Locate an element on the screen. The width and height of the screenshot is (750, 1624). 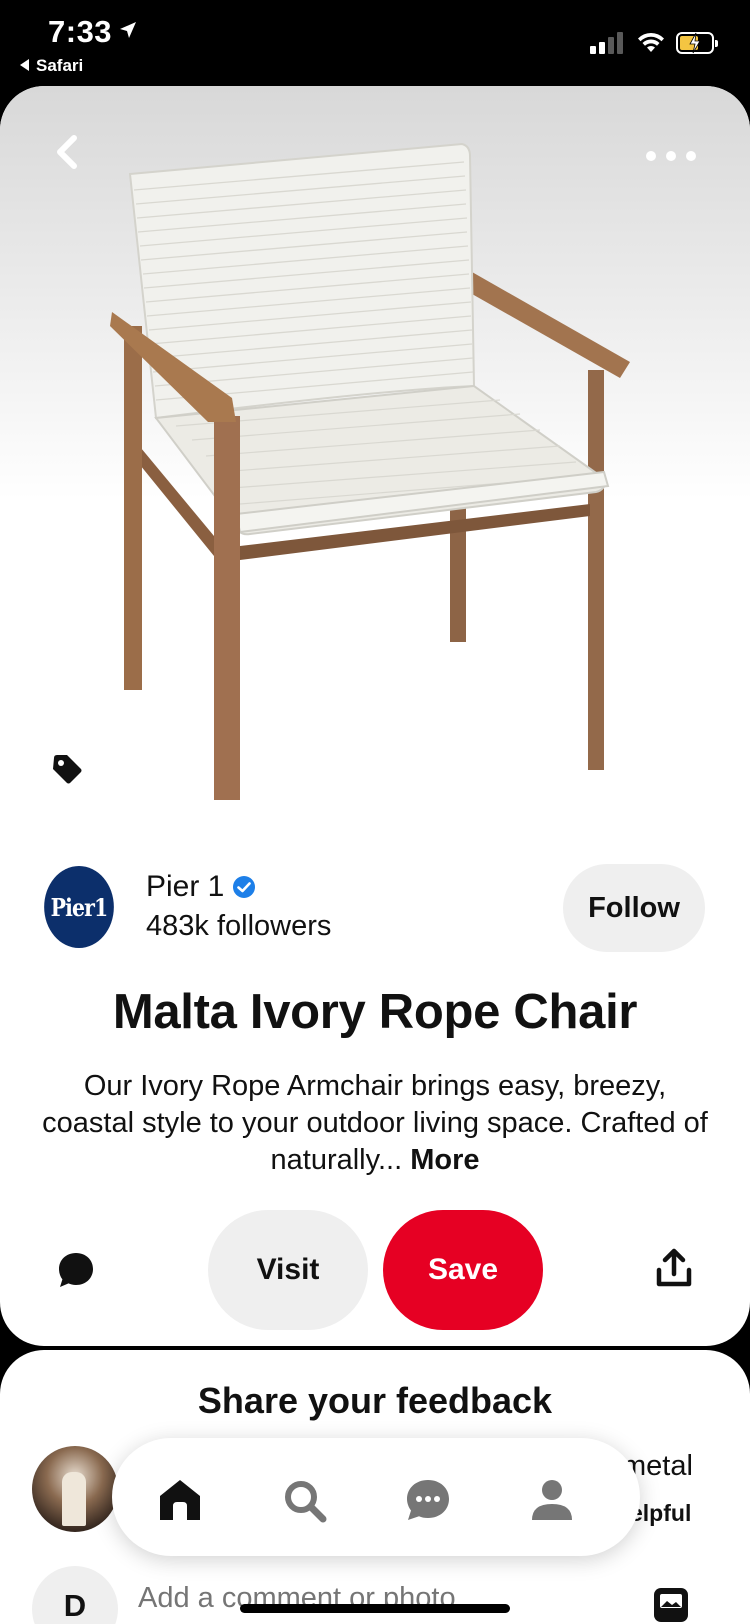
tag-icon is located at coordinates (67, 769).